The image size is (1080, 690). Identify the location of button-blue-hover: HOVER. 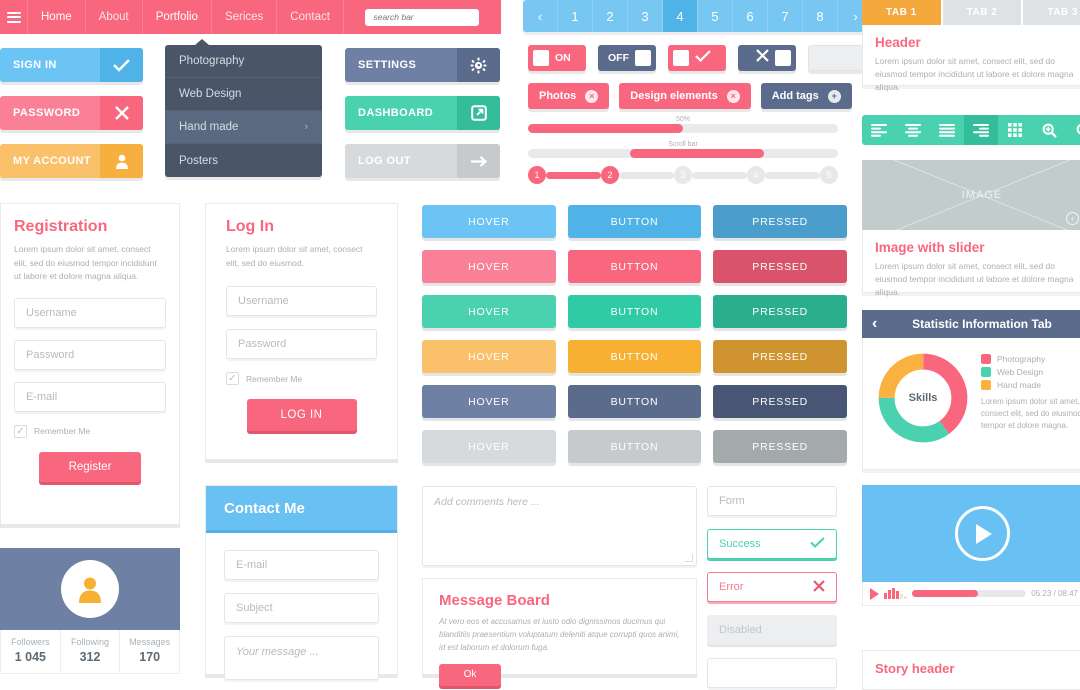
(489, 221).